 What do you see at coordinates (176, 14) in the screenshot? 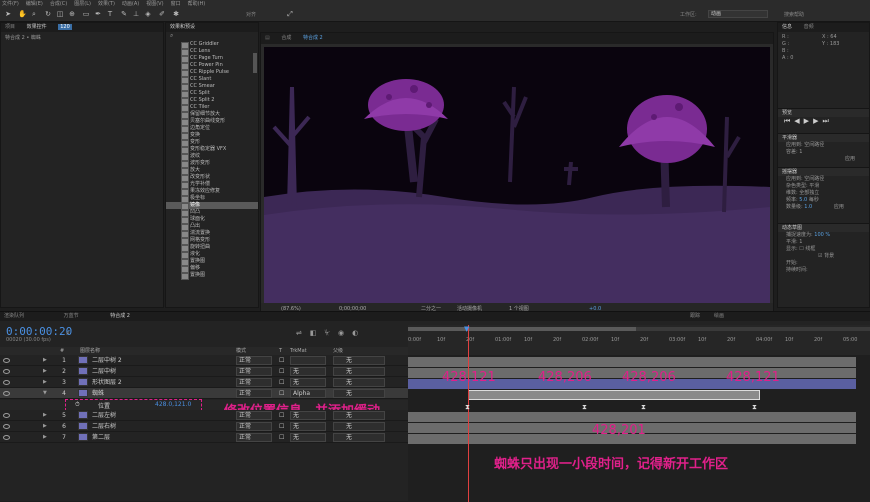
I see `puppet-tool-icon: ✱` at bounding box center [176, 14].